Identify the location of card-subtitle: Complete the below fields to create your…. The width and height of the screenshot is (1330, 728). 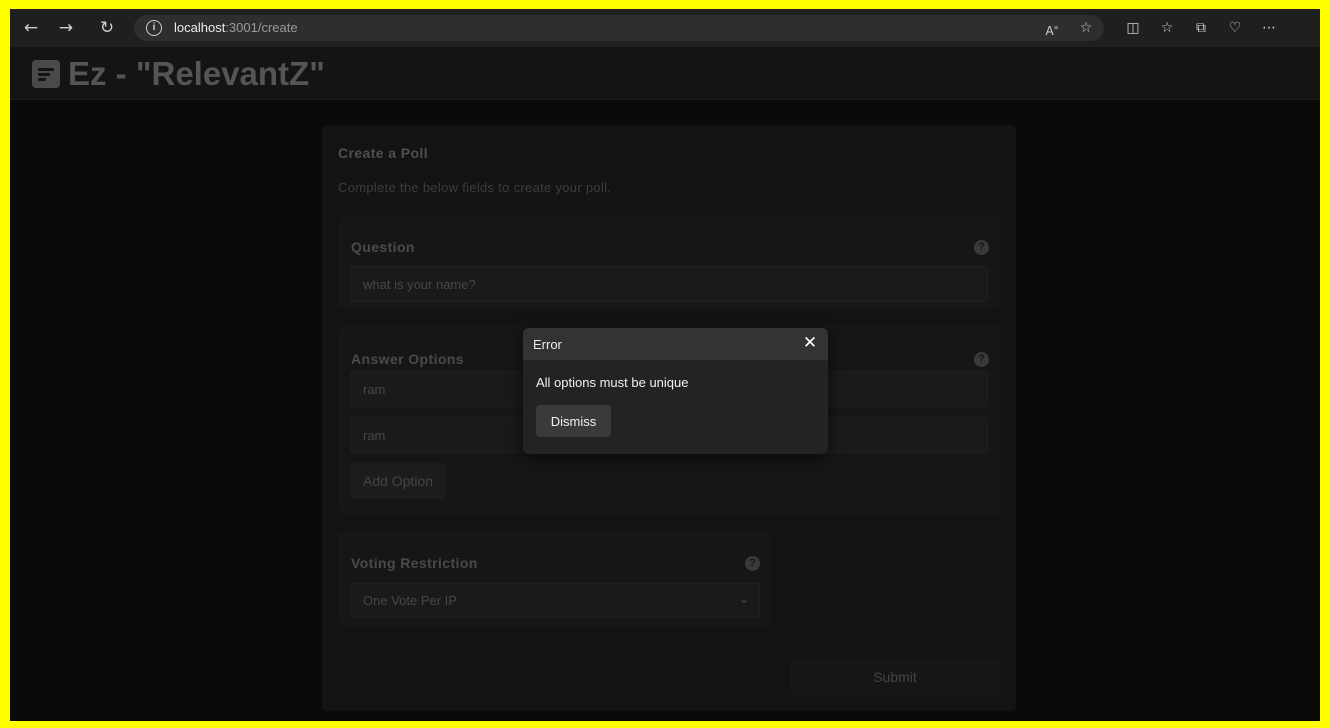
(475, 187).